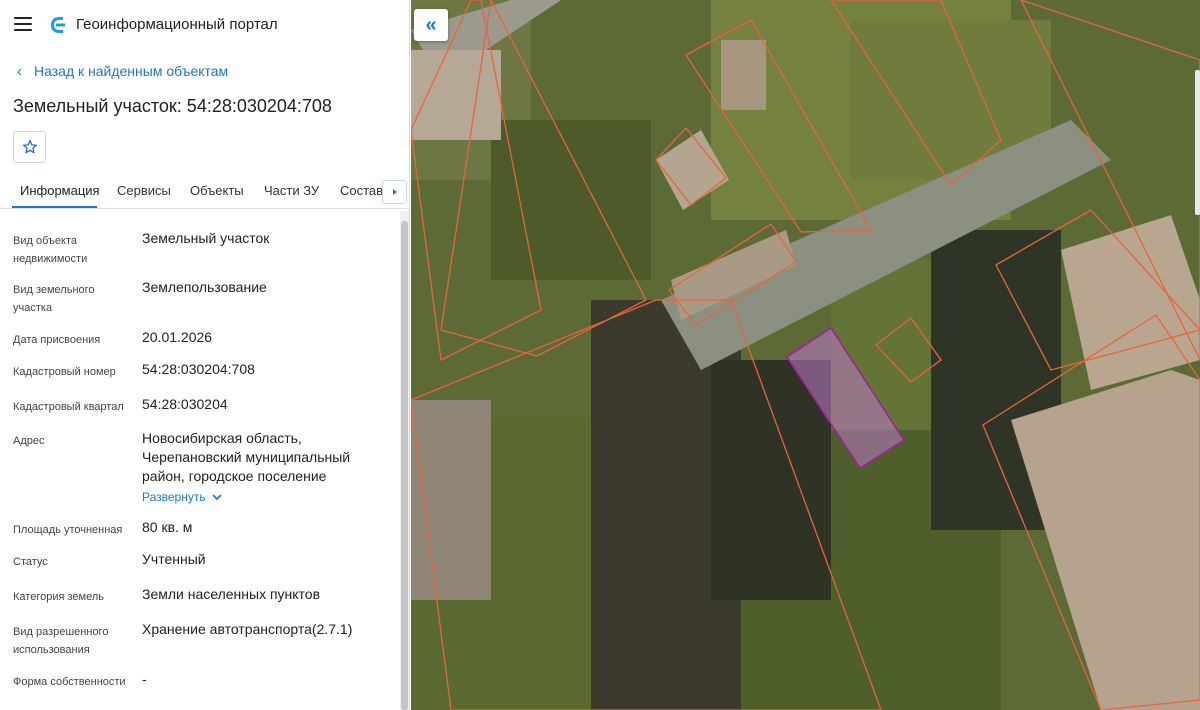 The image size is (1200, 710). What do you see at coordinates (204, 287) in the screenshot?
I see `info-value: Землепользование` at bounding box center [204, 287].